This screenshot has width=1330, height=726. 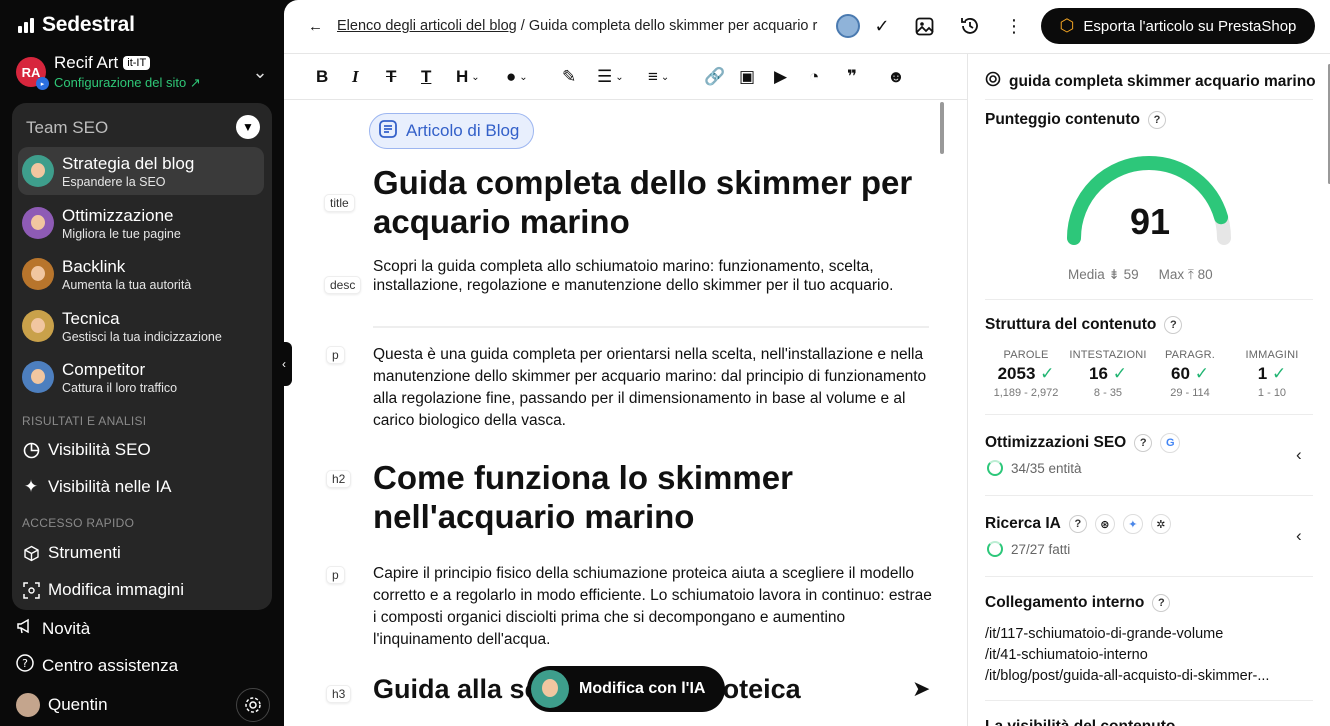 I want to click on edit-with-ai-button: Modifica con l'IA, so click(x=626, y=689).